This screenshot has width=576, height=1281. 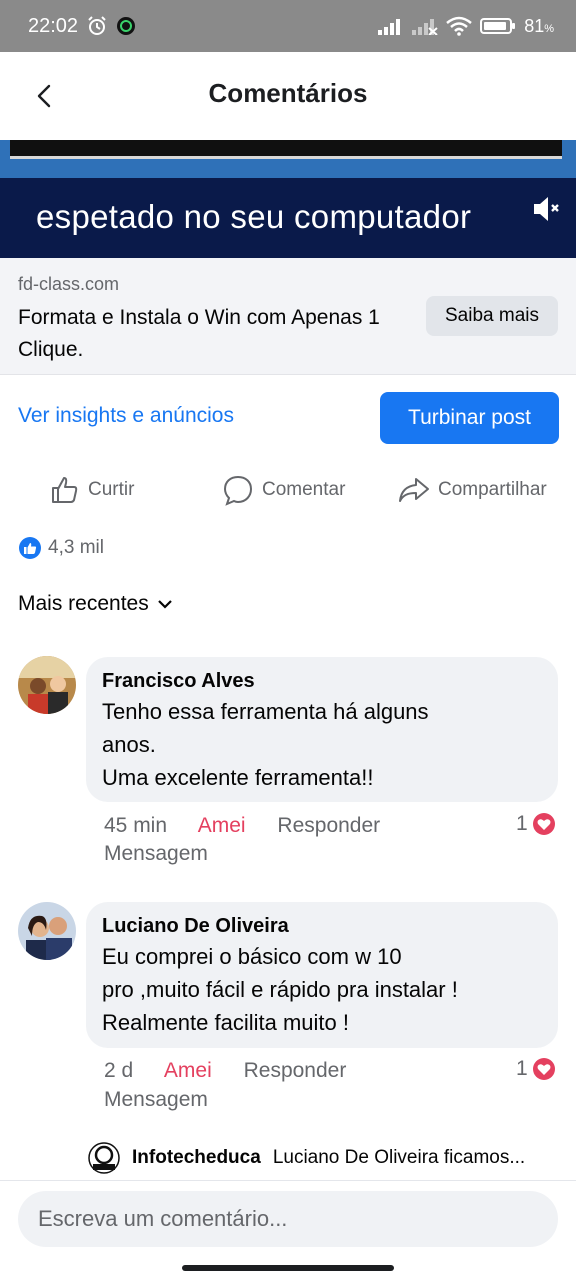 What do you see at coordinates (288, 26) in the screenshot?
I see `status-bar: 22:02 81%` at bounding box center [288, 26].